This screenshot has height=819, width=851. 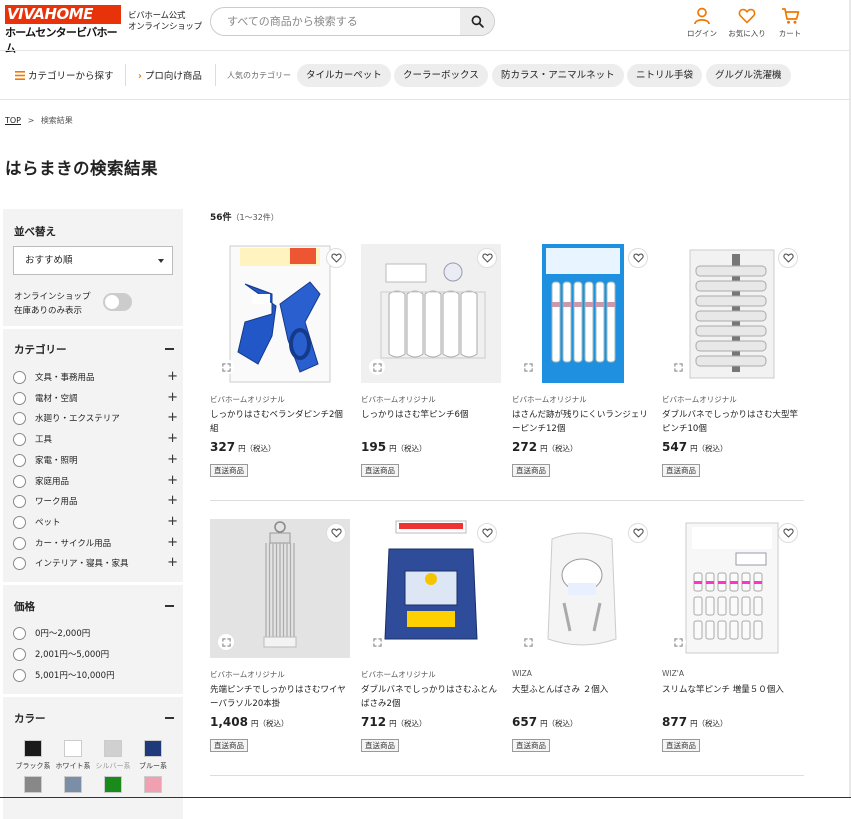 I want to click on price-filter-item: 0円〜2,000円, so click(x=95, y=634).